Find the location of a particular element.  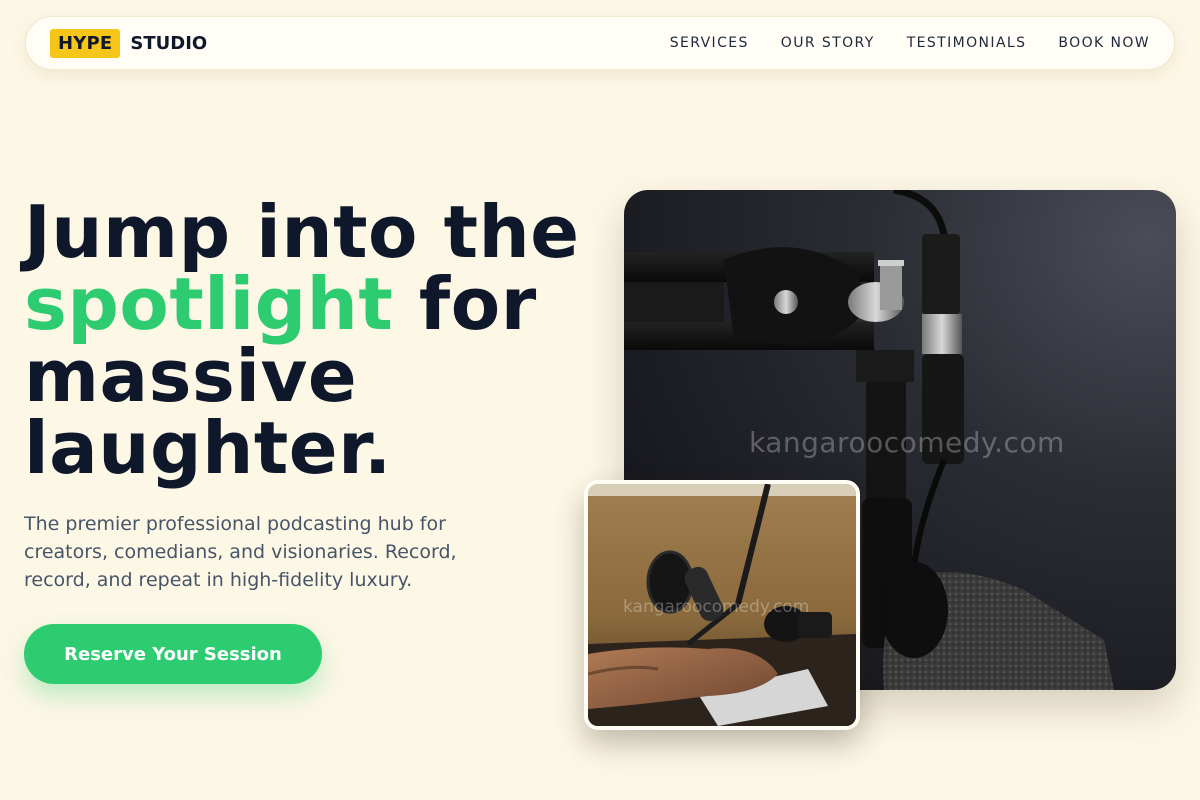

hero-title-line4: laughter. is located at coordinates (208, 448).